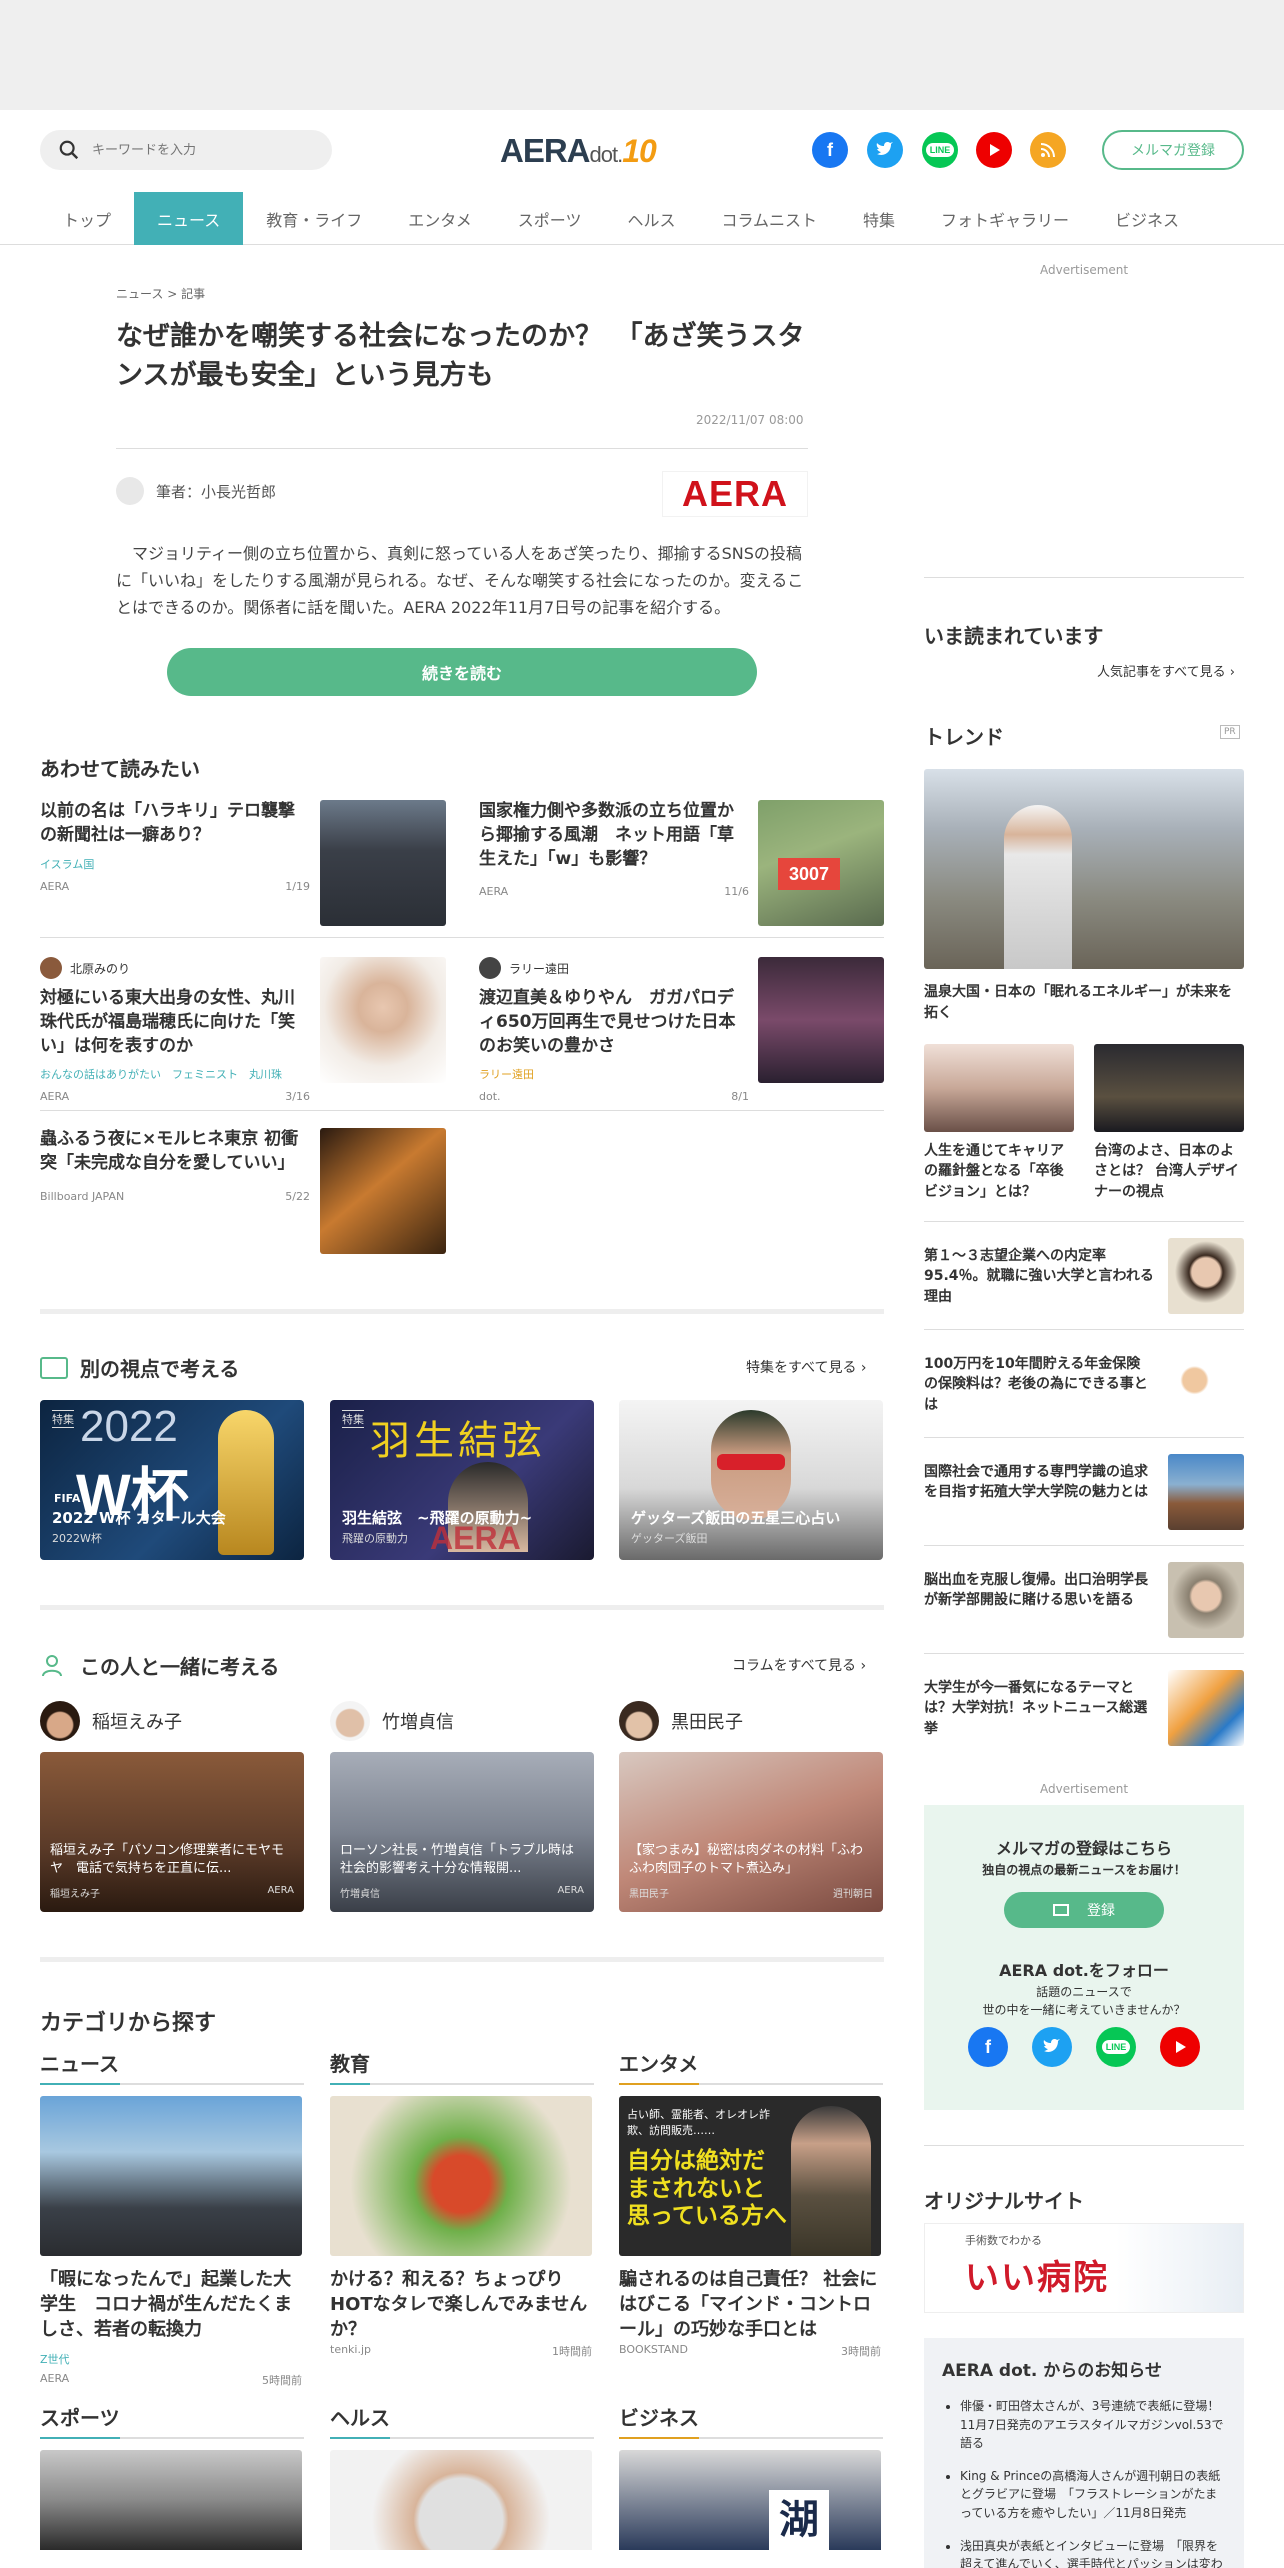 The height and width of the screenshot is (2568, 1284). I want to click on category-head-sports: スポーツ, so click(172, 2420).